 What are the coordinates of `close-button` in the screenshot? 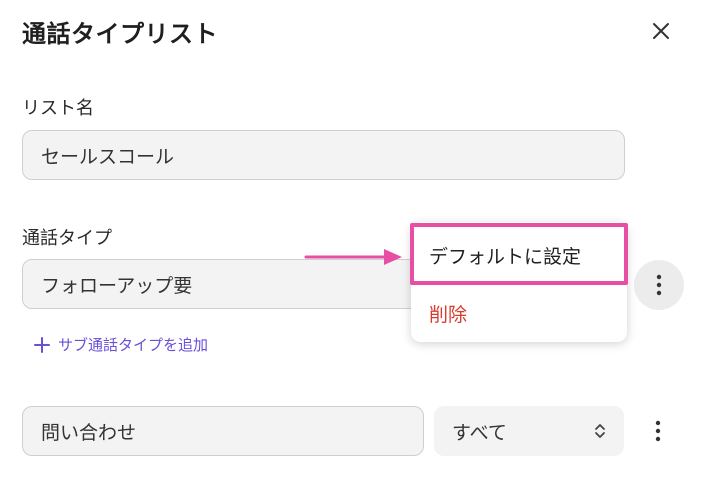 It's located at (661, 31).